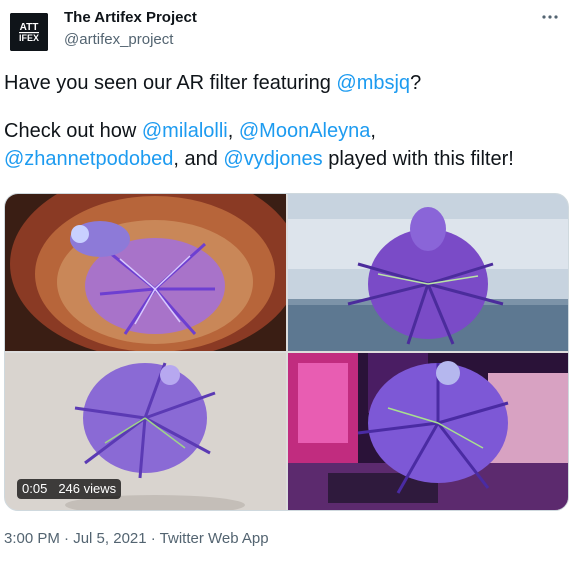 This screenshot has height=566, width=573. I want to click on cocktail-scene-image, so click(145, 272).